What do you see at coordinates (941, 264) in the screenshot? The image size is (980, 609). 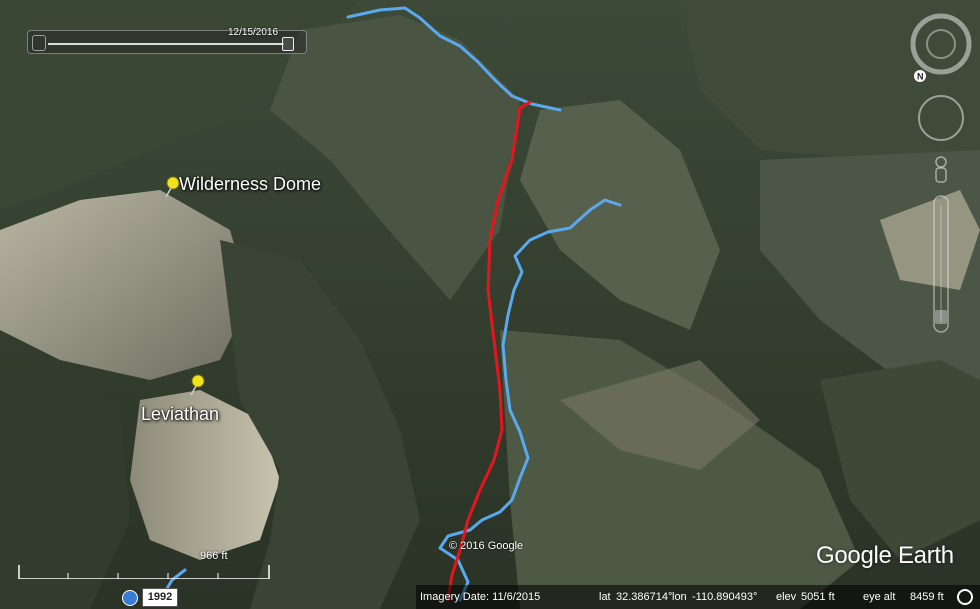 I see `zoom-slider-icon` at bounding box center [941, 264].